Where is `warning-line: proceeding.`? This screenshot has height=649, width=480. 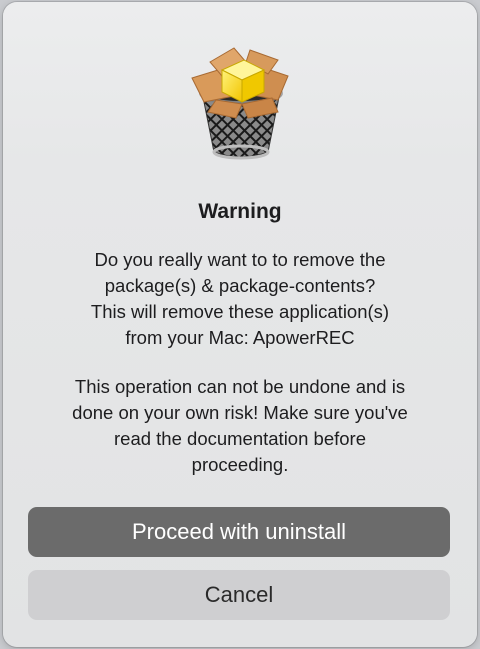
warning-line: proceeding. is located at coordinates (240, 464).